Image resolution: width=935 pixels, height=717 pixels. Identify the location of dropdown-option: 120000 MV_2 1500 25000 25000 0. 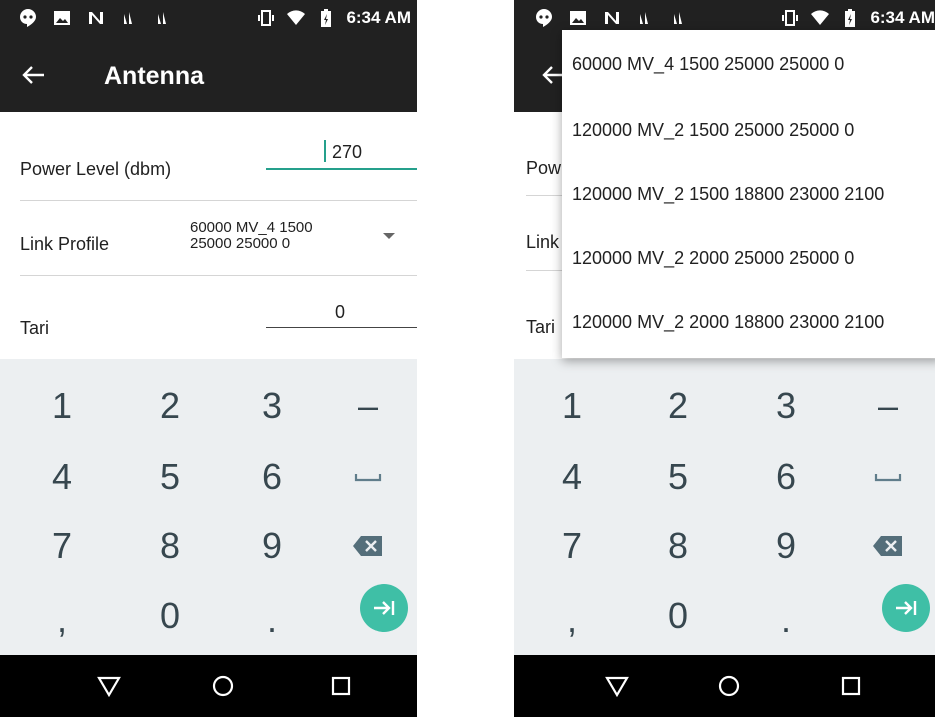
(713, 130).